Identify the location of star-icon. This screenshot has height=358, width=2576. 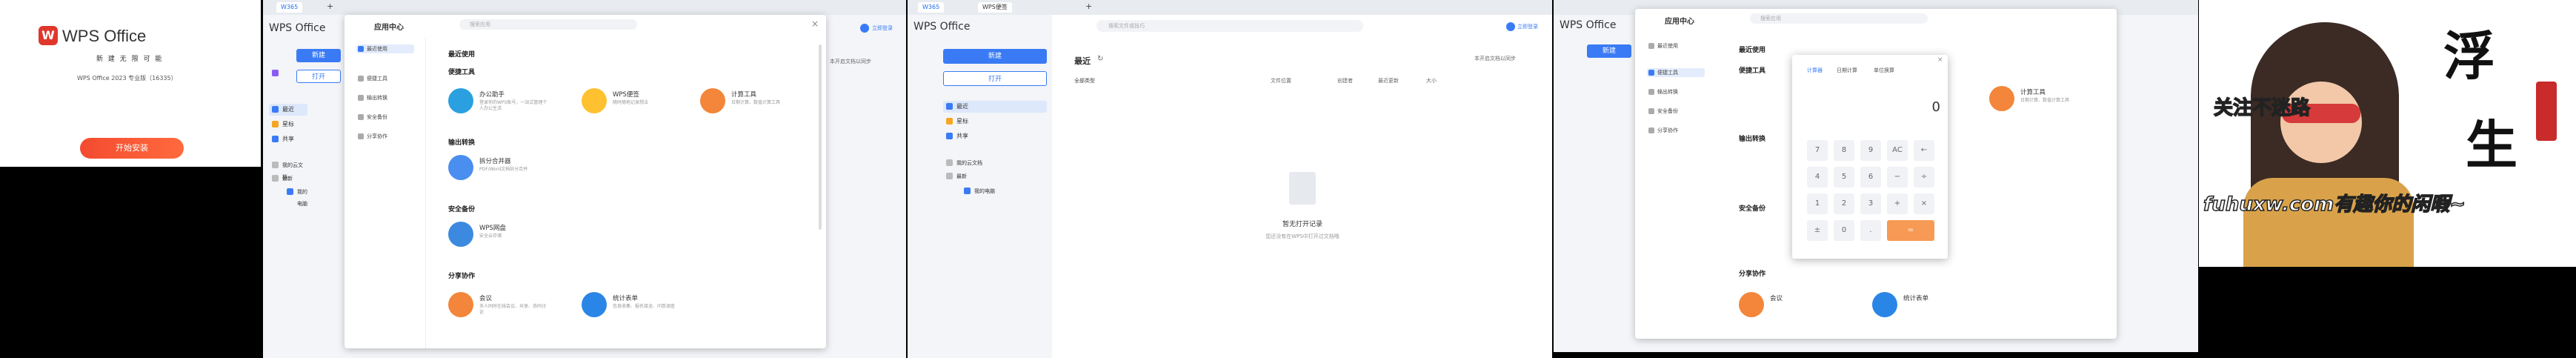
(949, 121).